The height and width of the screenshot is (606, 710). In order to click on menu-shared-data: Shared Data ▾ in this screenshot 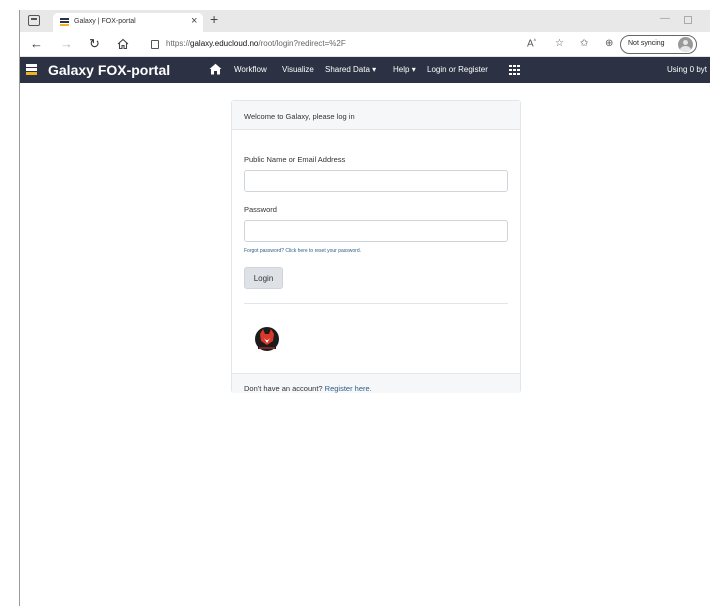, I will do `click(350, 69)`.